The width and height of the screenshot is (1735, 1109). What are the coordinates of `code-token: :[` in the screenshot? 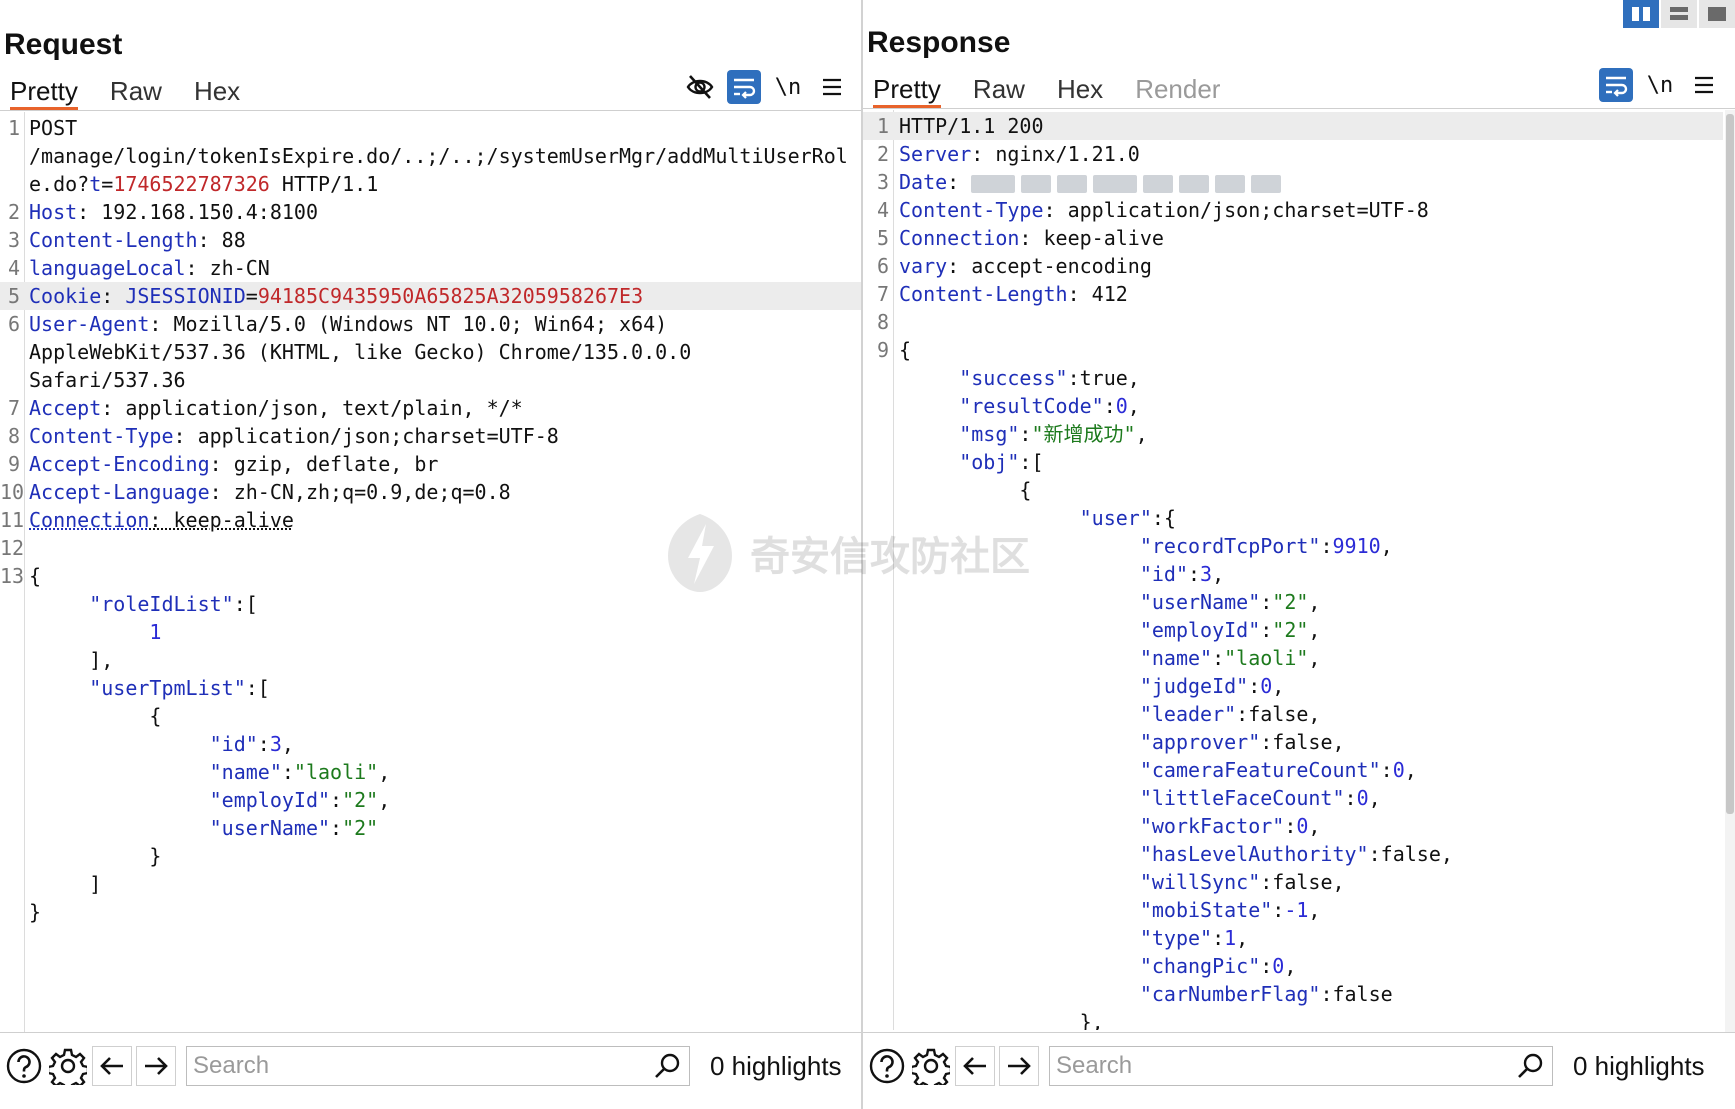 It's located at (245, 604).